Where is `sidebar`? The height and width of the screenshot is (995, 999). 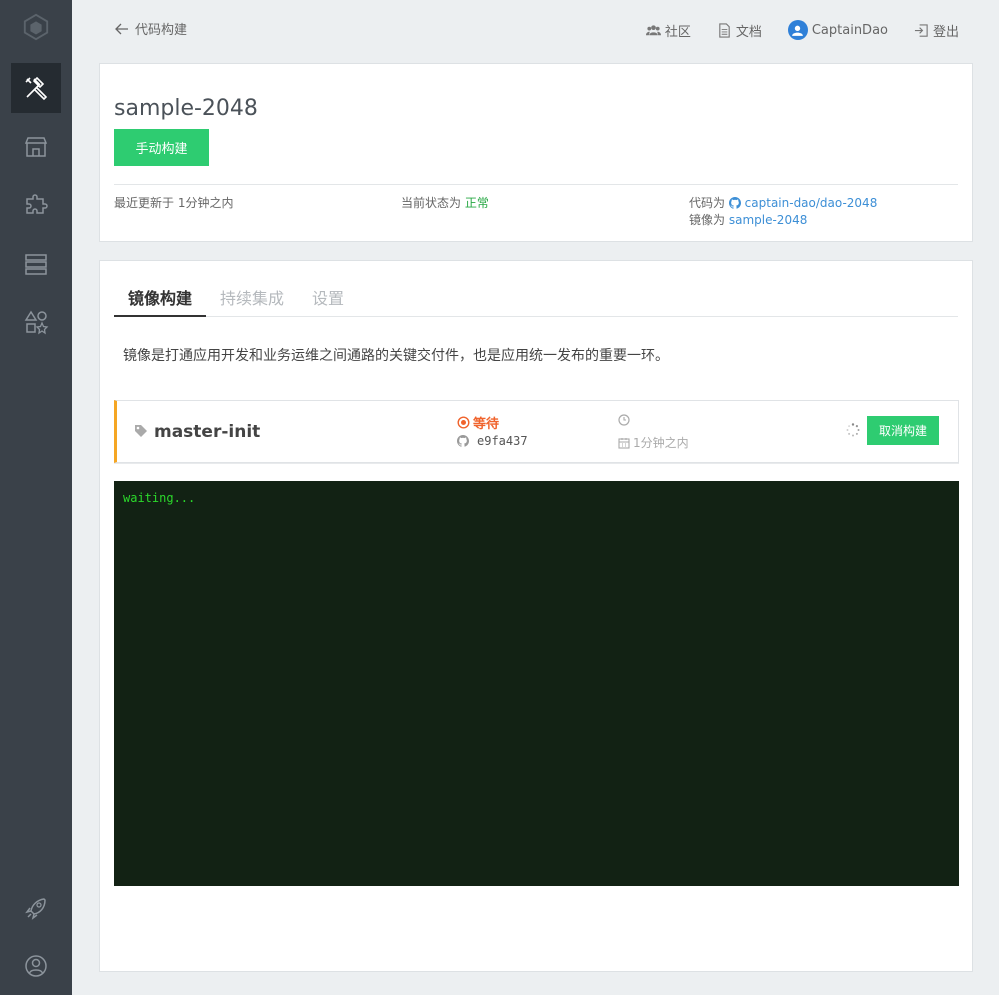 sidebar is located at coordinates (36, 497).